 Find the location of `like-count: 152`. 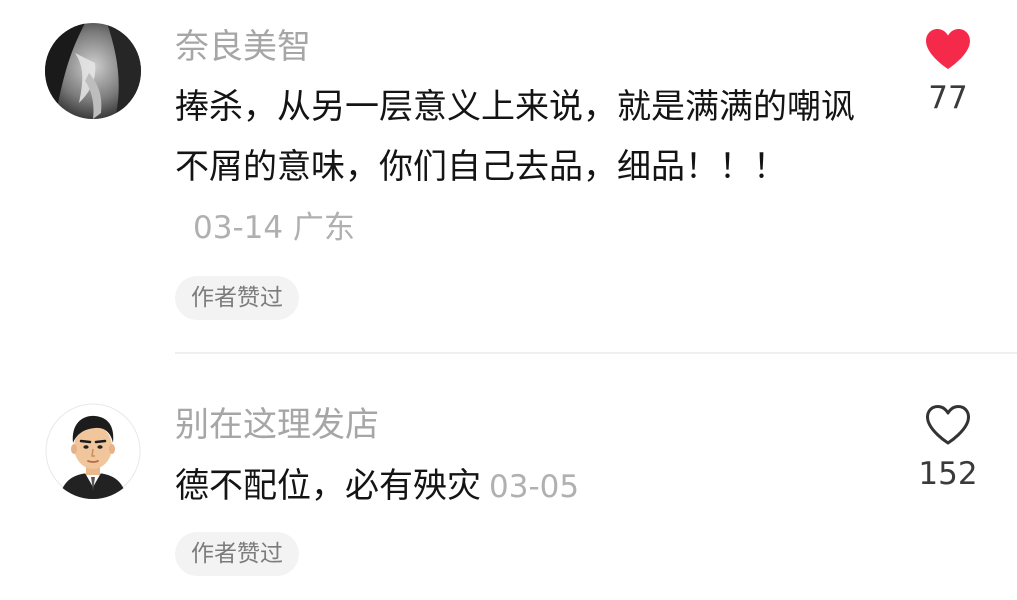

like-count: 152 is located at coordinates (948, 474).